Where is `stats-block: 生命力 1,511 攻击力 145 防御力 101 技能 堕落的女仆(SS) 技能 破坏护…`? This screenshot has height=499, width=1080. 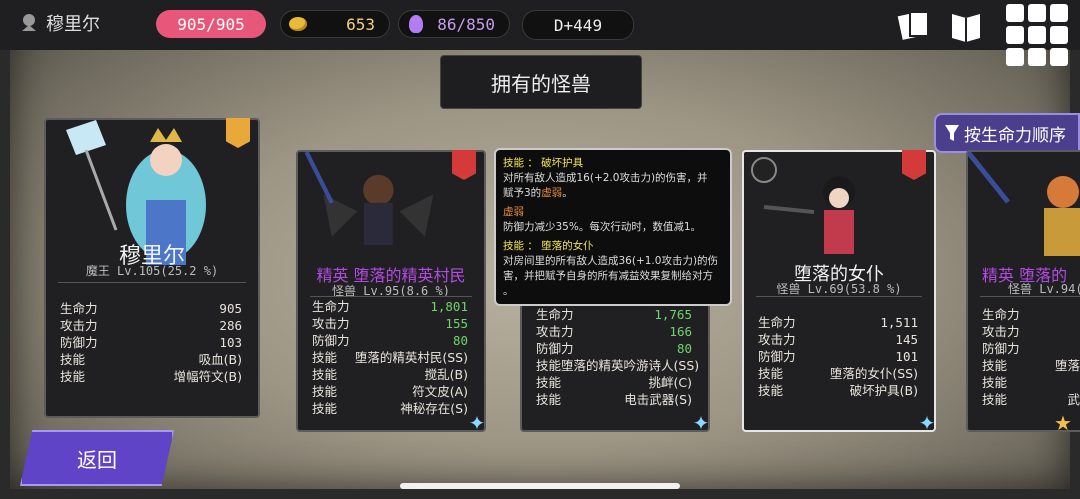 stats-block: 生命力 1,511 攻击力 145 防御力 101 技能 堕落的女仆(SS) 技能 破坏护… is located at coordinates (838, 356).